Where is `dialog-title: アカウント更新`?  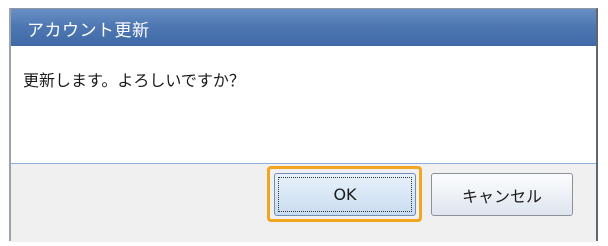
dialog-title: アカウント更新 is located at coordinates (88, 31).